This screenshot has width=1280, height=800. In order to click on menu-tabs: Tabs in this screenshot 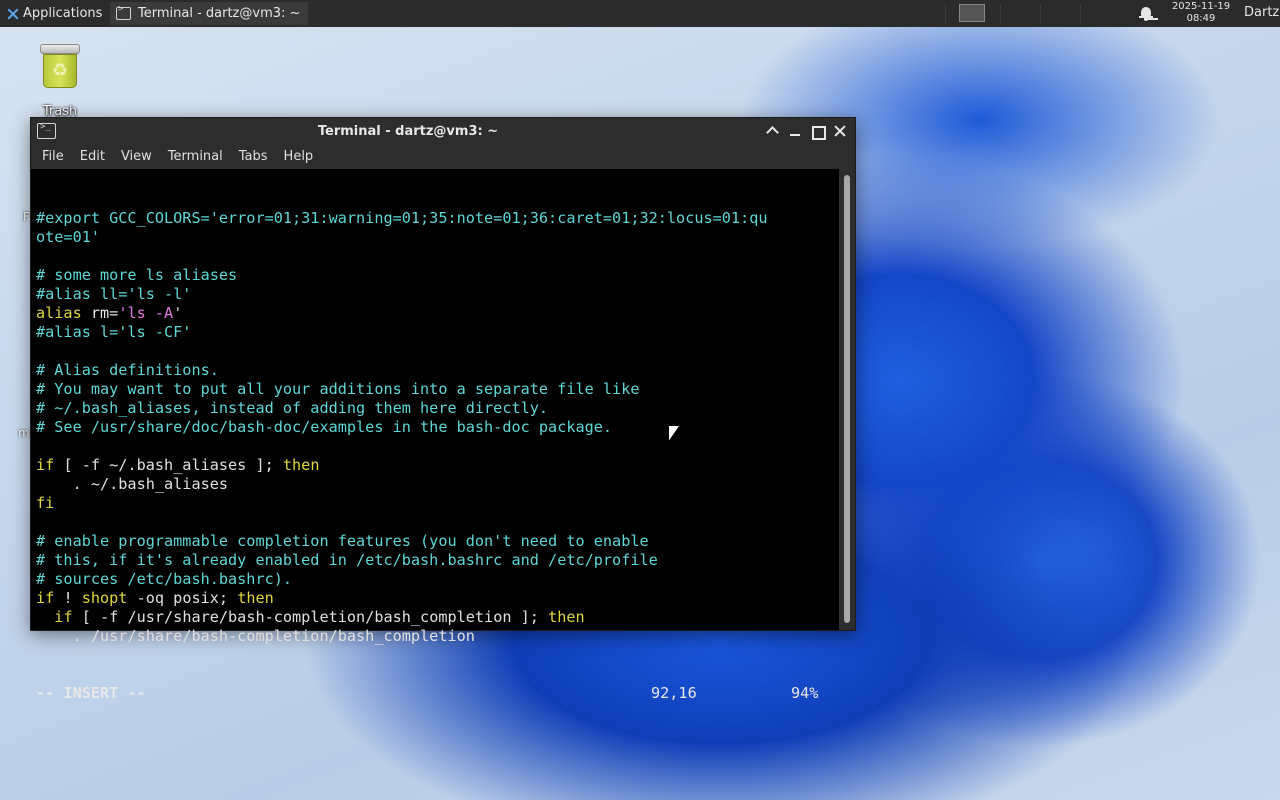, I will do `click(253, 157)`.